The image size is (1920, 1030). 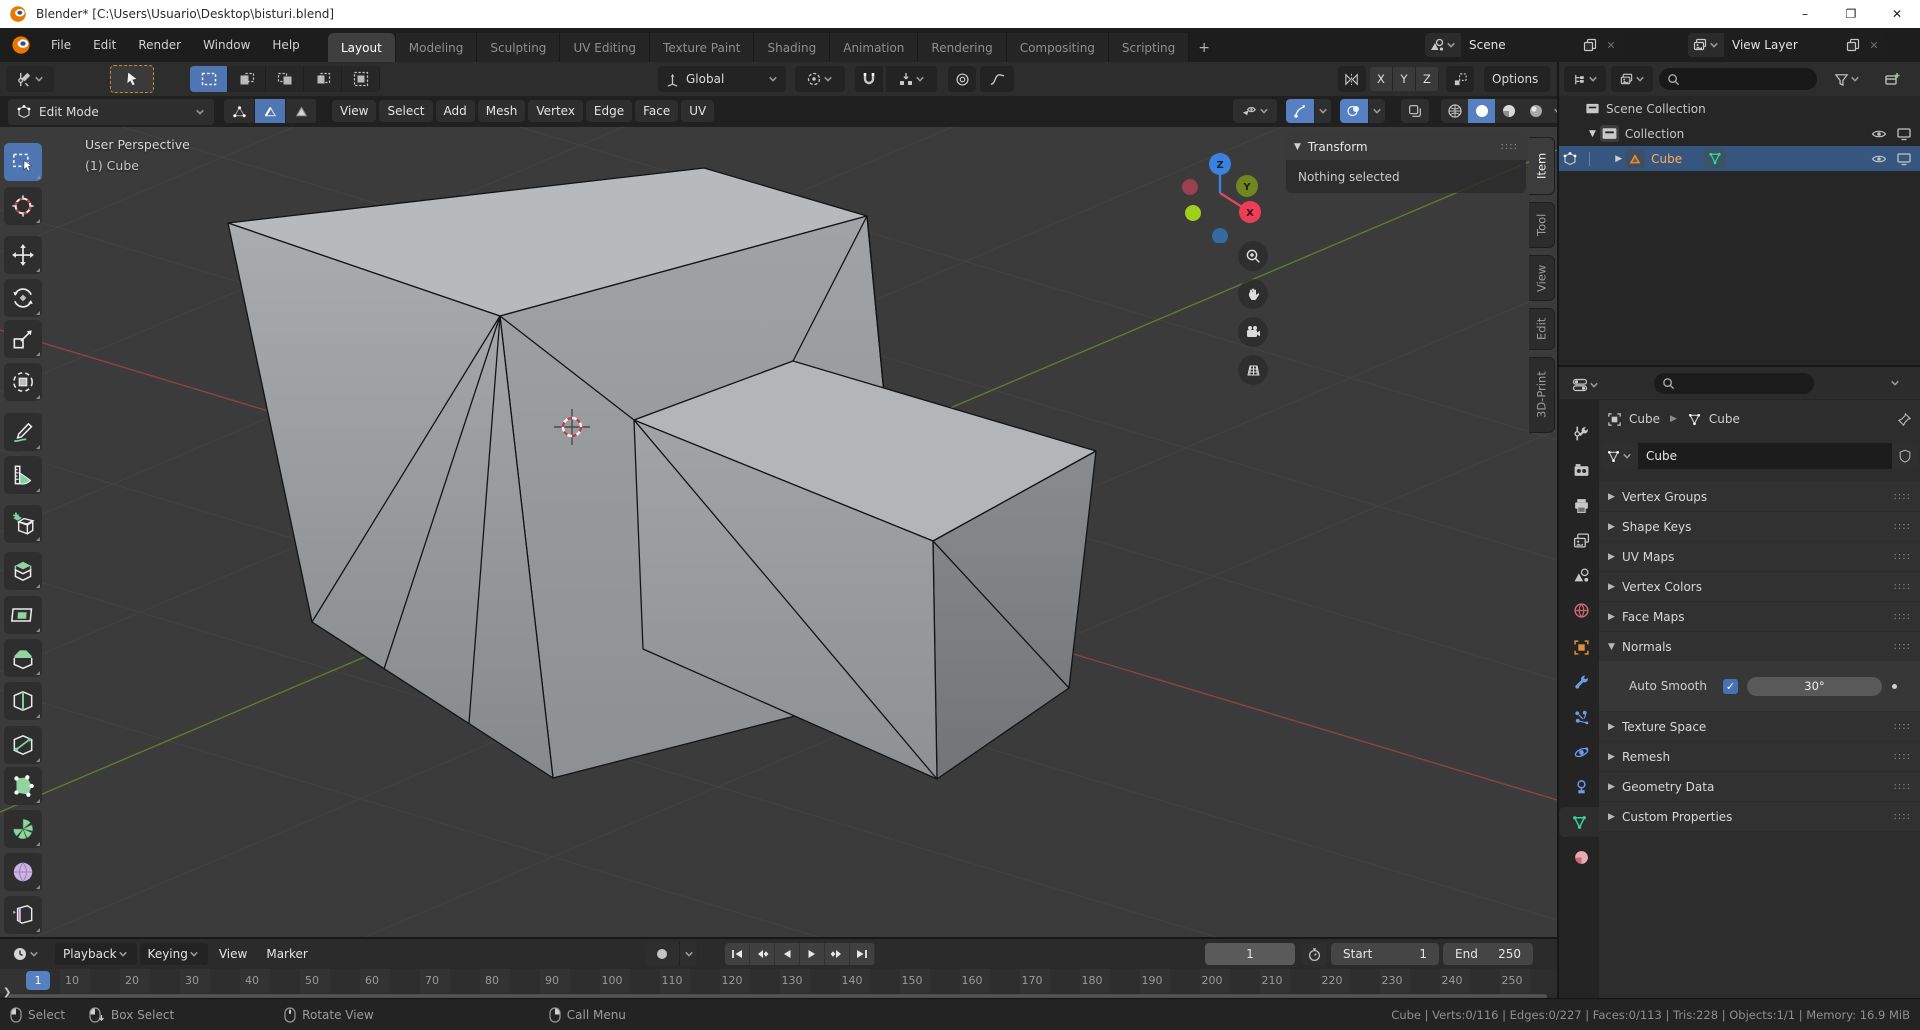 What do you see at coordinates (1738, 79) in the screenshot?
I see `outliner-search-input` at bounding box center [1738, 79].